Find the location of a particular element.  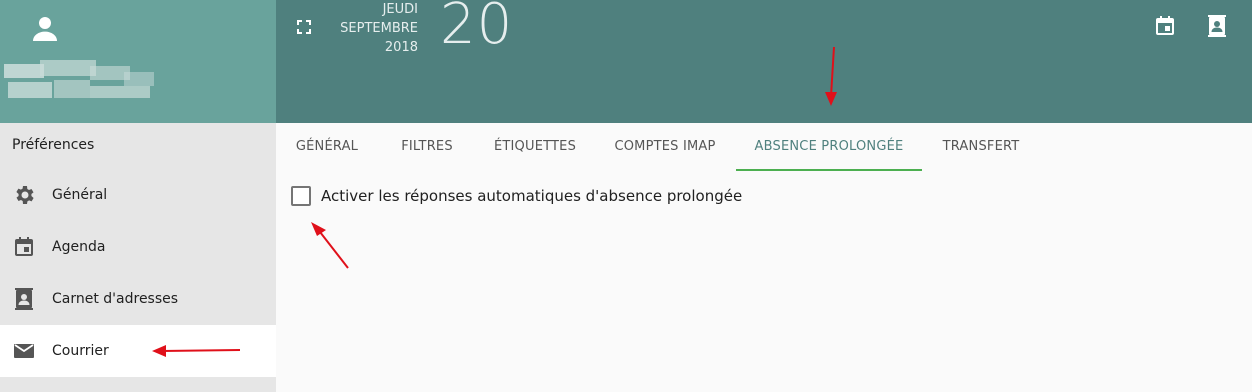

date-month: SEPTEMBRE is located at coordinates (379, 28).